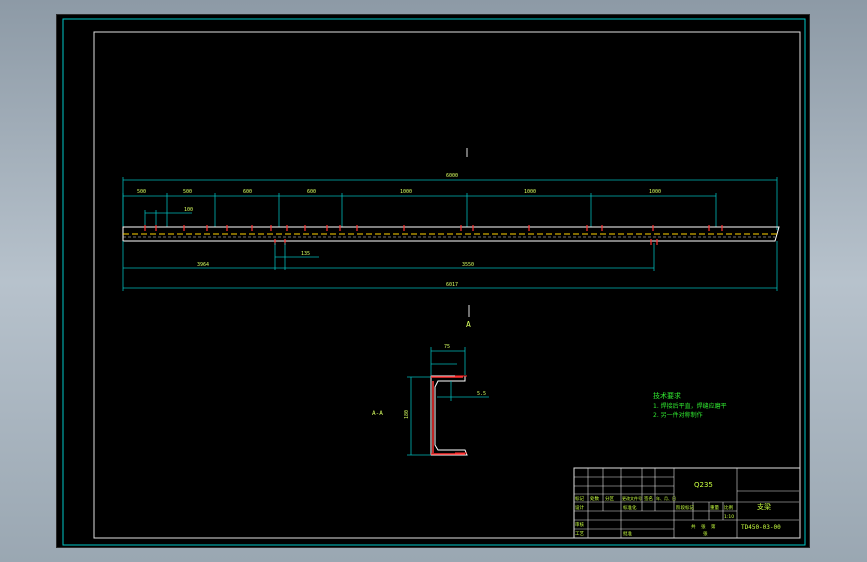 This screenshot has height=562, width=867. Describe the element at coordinates (141, 192) in the screenshot. I see `dim-segment-1: 500` at that location.